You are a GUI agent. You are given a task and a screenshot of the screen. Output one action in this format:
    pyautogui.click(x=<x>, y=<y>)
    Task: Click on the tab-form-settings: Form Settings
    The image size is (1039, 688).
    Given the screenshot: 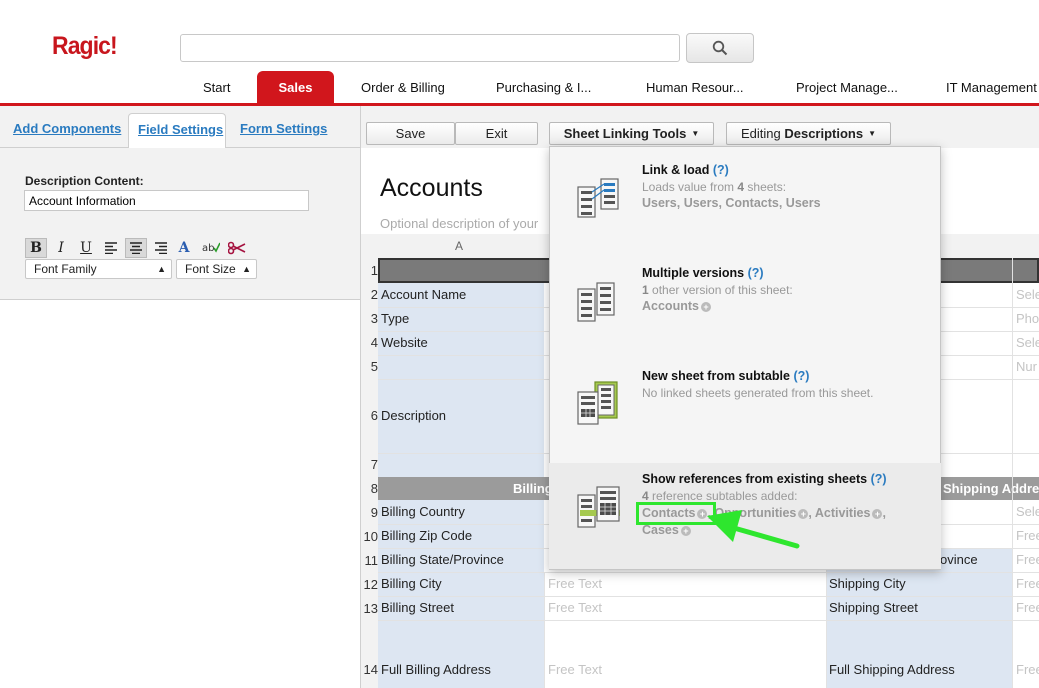 What is the action you would take?
    pyautogui.click(x=283, y=128)
    